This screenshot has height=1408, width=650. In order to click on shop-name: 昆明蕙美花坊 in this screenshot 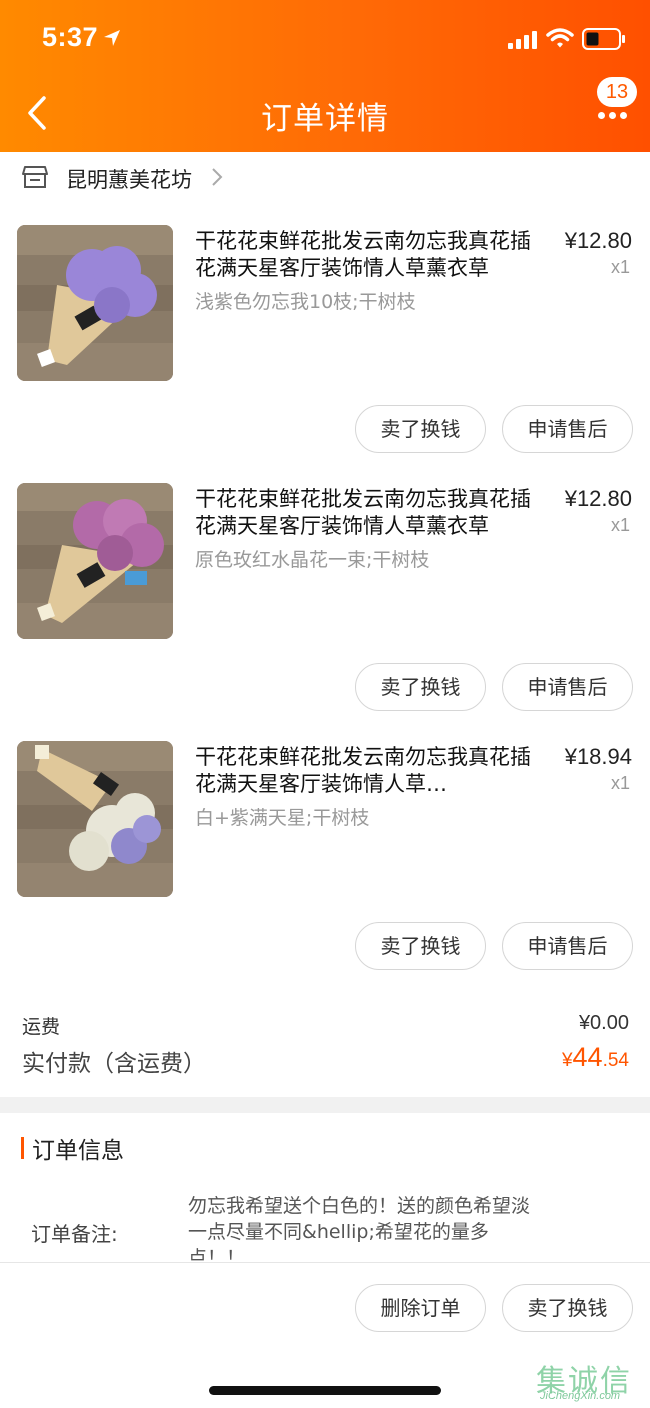, I will do `click(129, 179)`.